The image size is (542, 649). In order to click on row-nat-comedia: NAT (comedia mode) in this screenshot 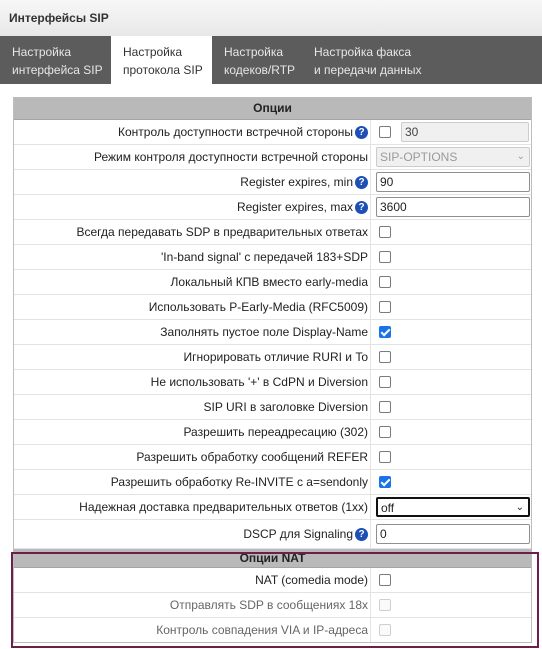, I will do `click(272, 580)`.